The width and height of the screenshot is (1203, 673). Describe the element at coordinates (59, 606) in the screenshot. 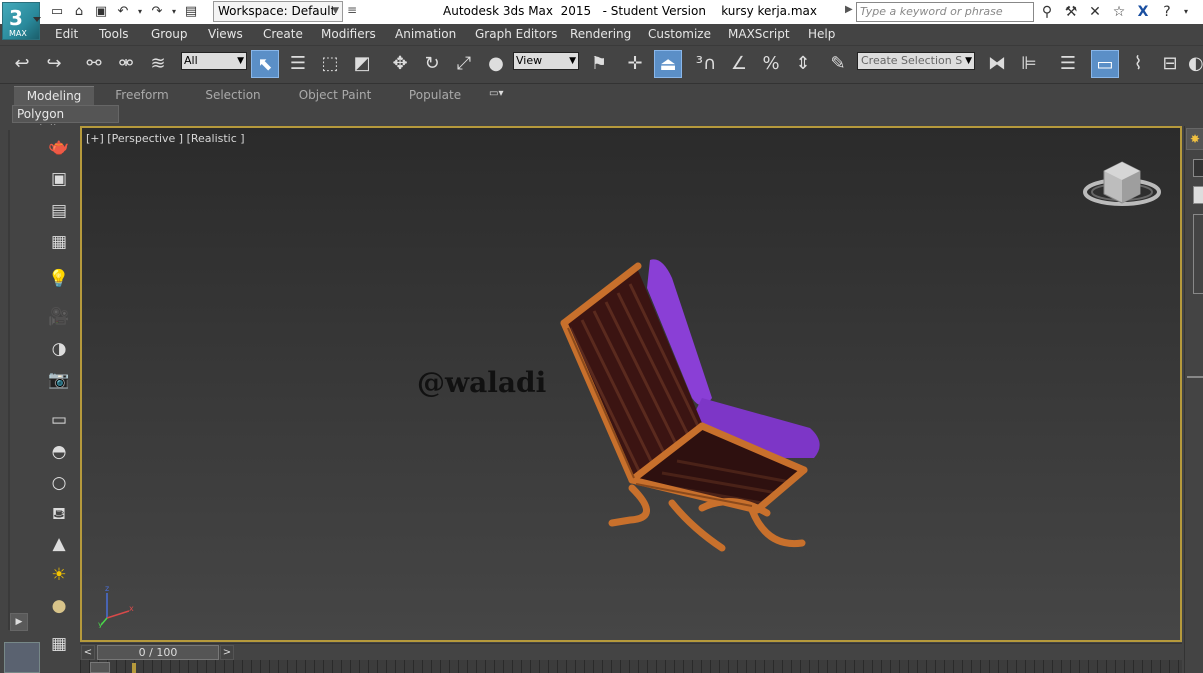

I see `sphere-material-icon: ●` at that location.